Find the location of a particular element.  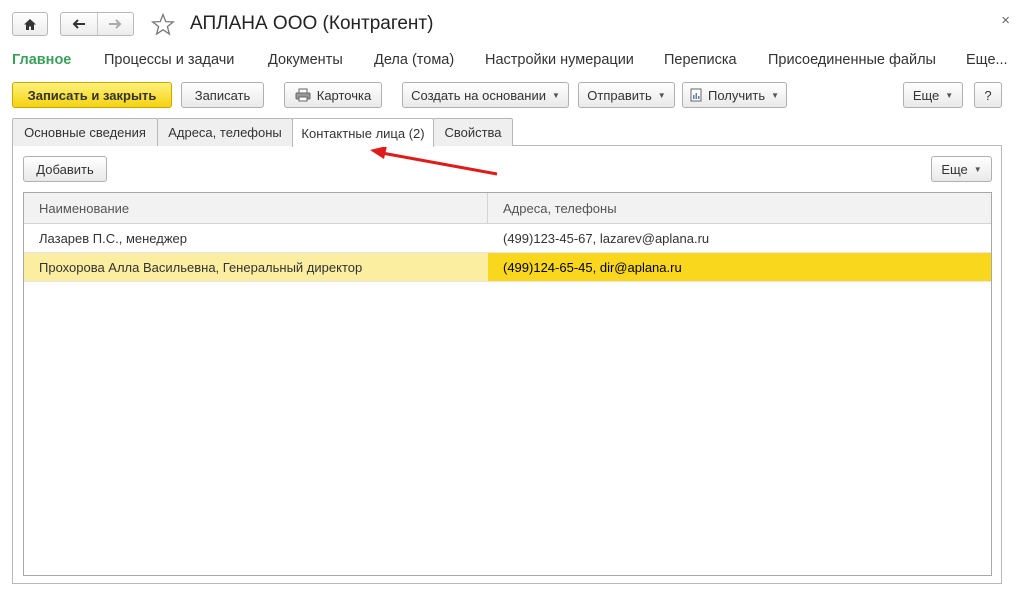

column-header-name: Наименование is located at coordinates (256, 208).